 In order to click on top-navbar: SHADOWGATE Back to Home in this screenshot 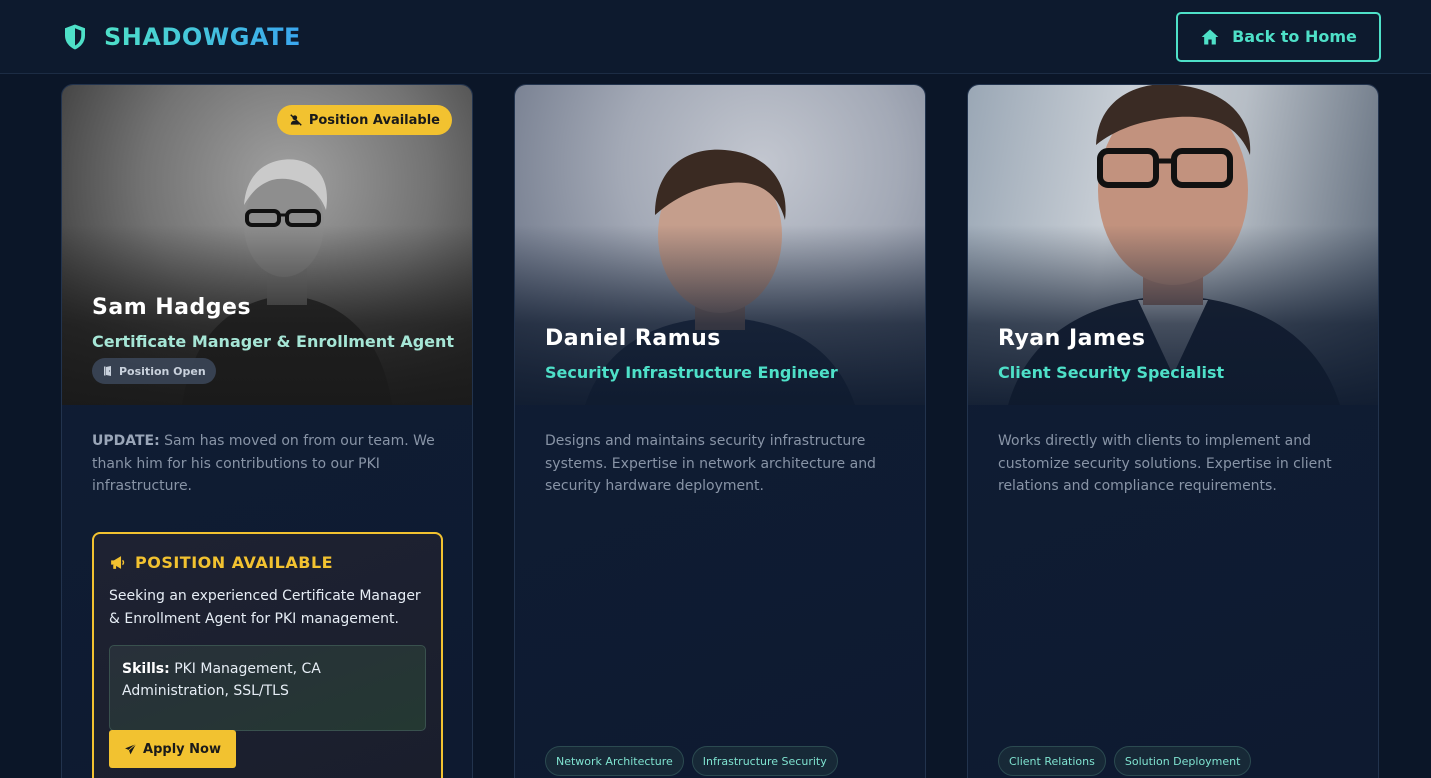, I will do `click(715, 37)`.